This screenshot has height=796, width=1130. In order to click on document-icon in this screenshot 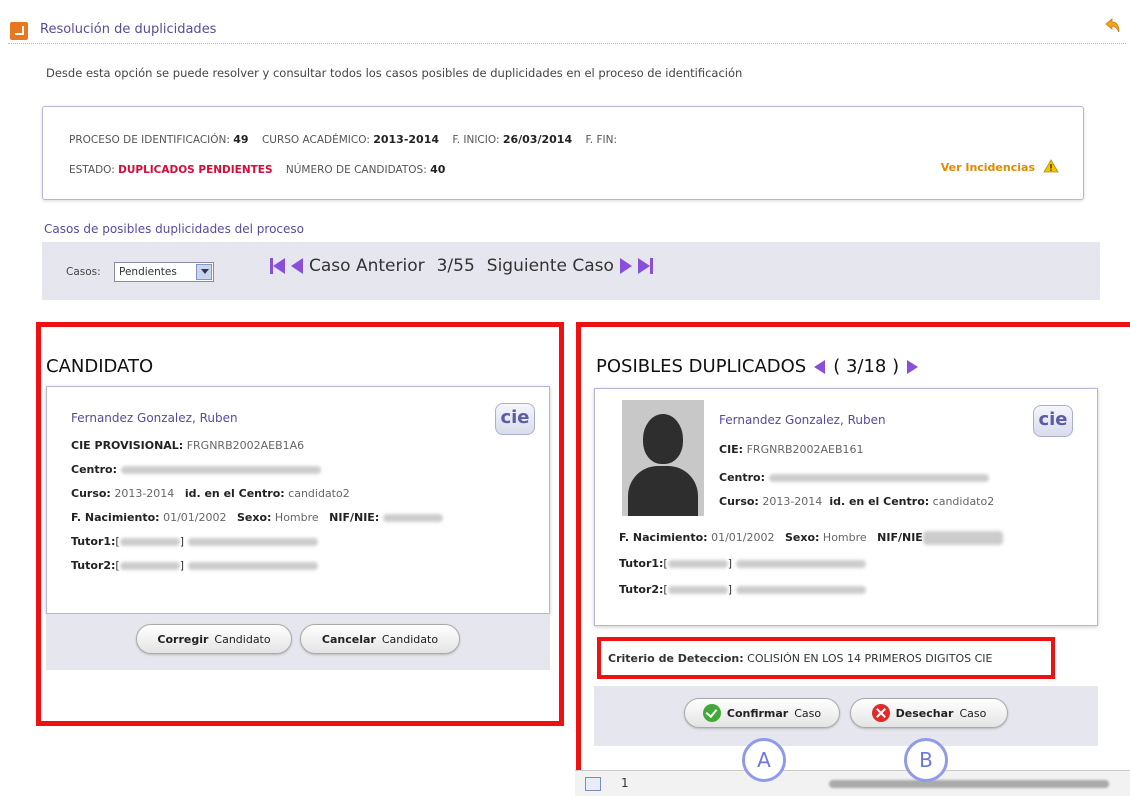, I will do `click(593, 784)`.